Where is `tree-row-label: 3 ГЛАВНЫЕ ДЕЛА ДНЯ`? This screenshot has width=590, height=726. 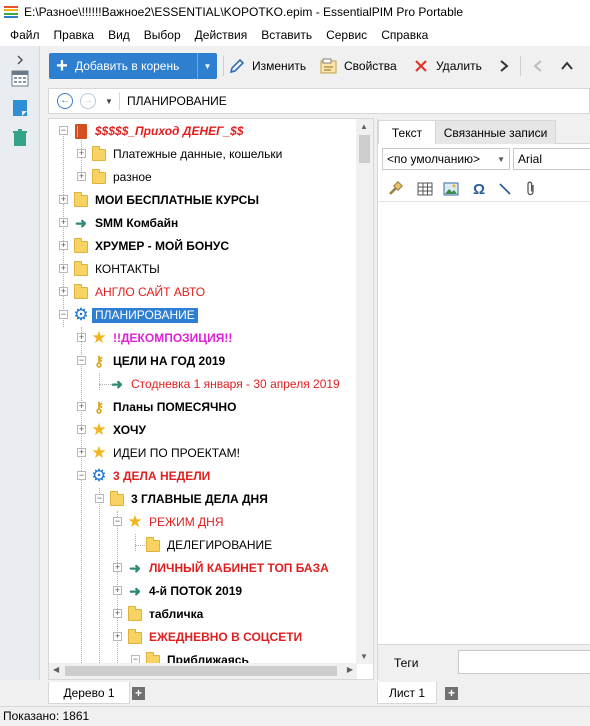
tree-row-label: 3 ГЛАВНЫЕ ДЕЛА ДНЯ is located at coordinates (199, 499).